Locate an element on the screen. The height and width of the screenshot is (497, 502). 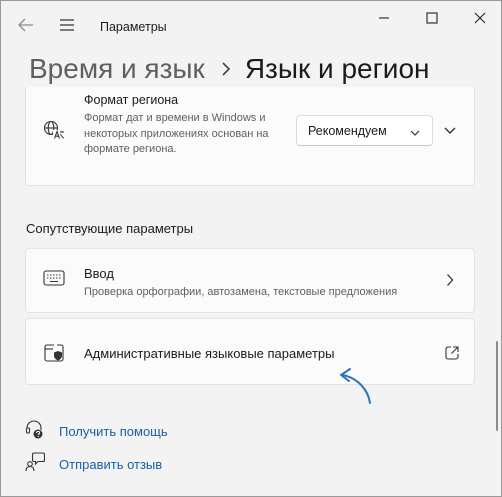
admin-language-settings-card: Административные языковые параметры is located at coordinates (250, 351).